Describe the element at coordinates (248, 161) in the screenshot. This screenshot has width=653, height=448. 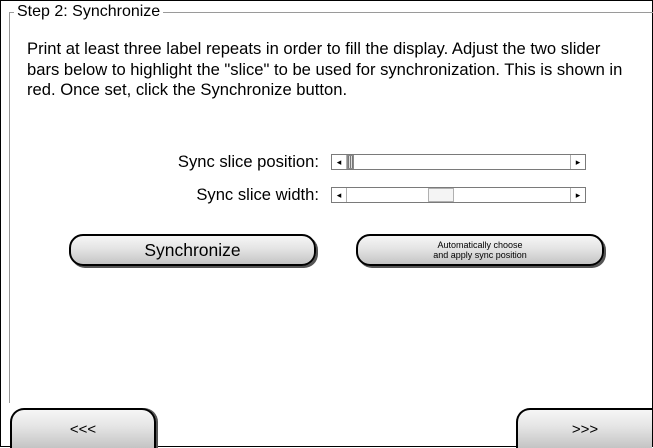
I see `sync-slice-position-label: Sync slice position:` at that location.